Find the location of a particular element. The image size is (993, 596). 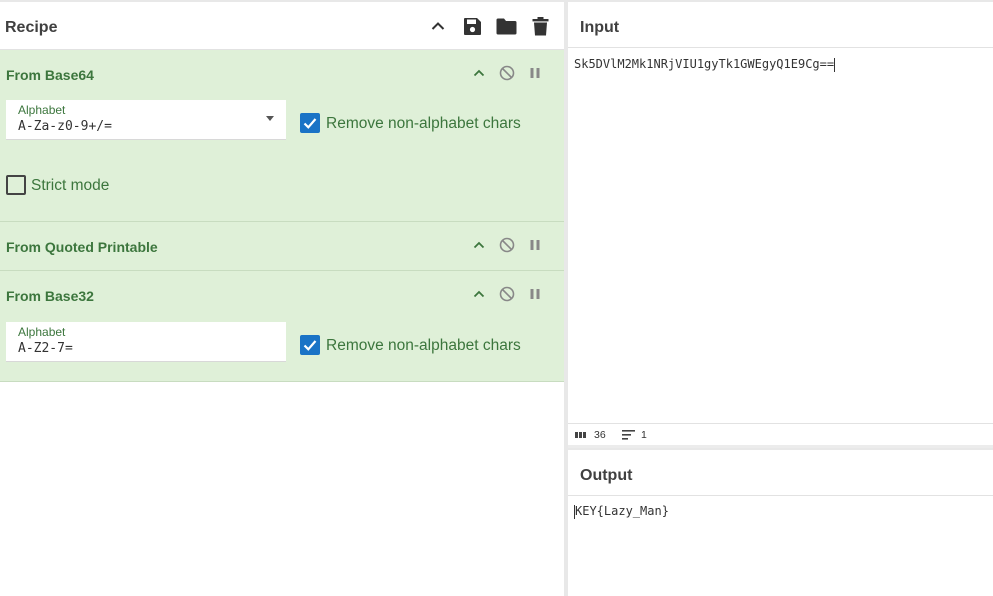

input-title: Input is located at coordinates (600, 27).